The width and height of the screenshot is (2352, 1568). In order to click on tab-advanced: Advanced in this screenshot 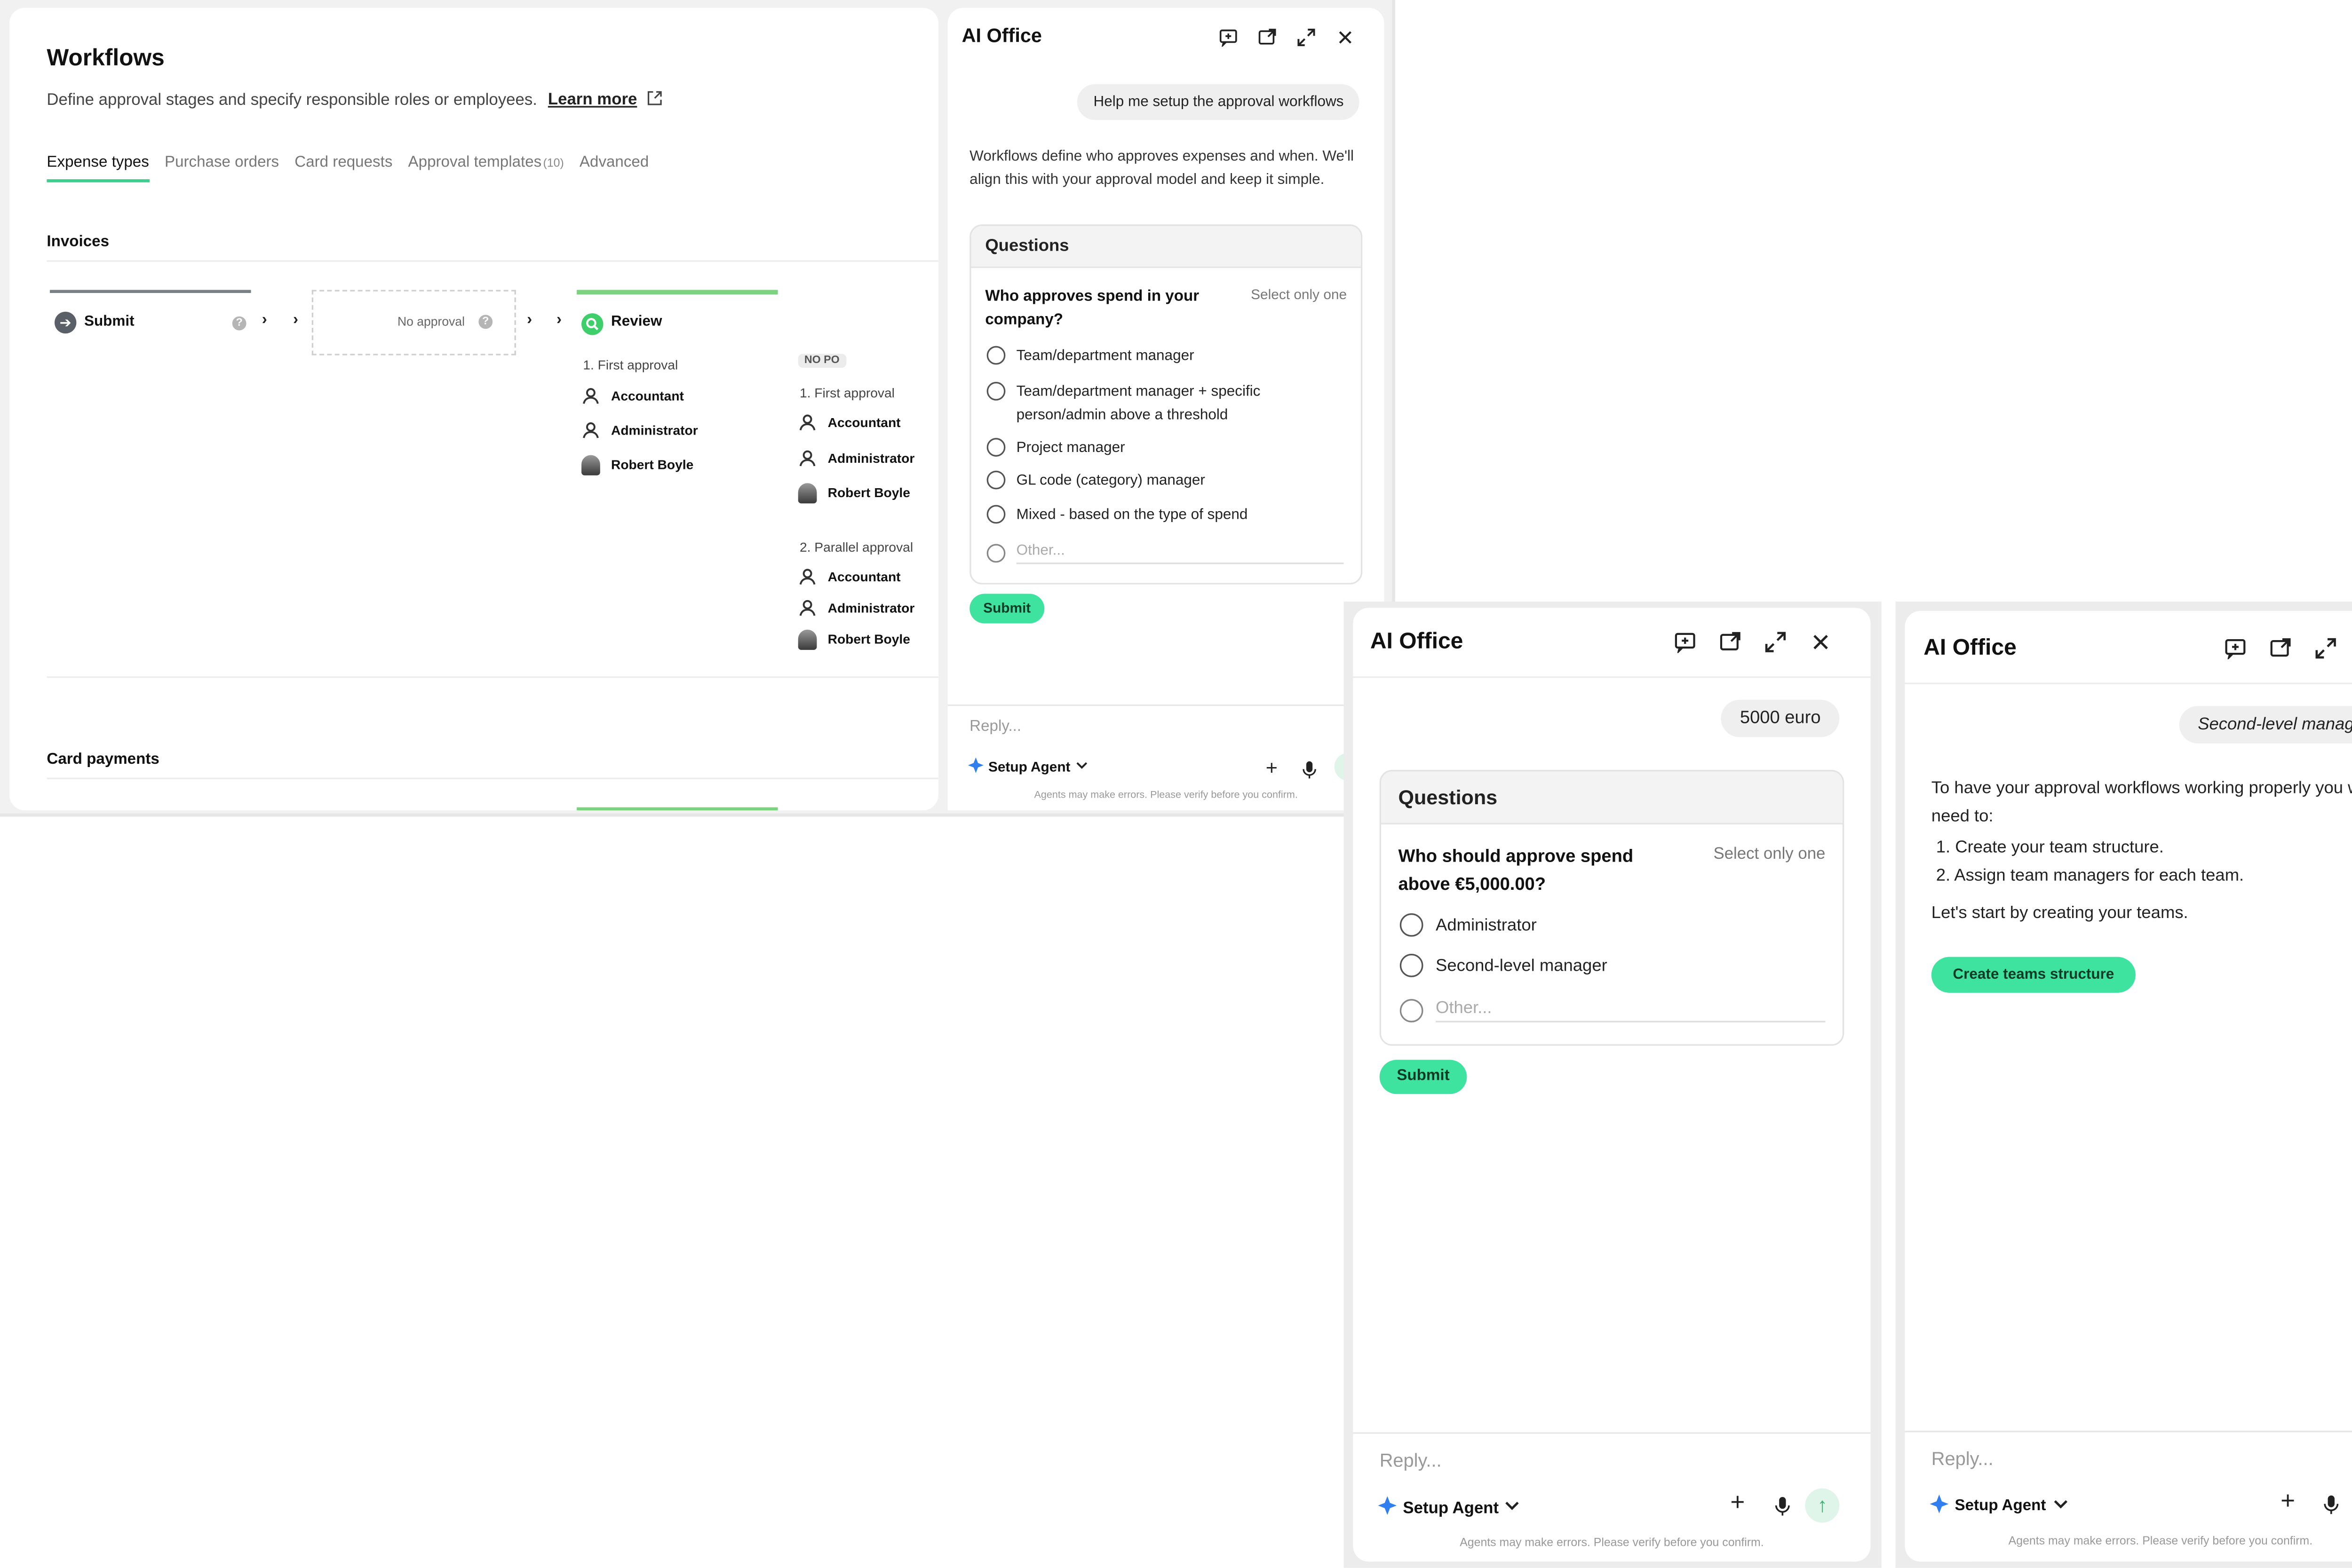, I will do `click(614, 168)`.